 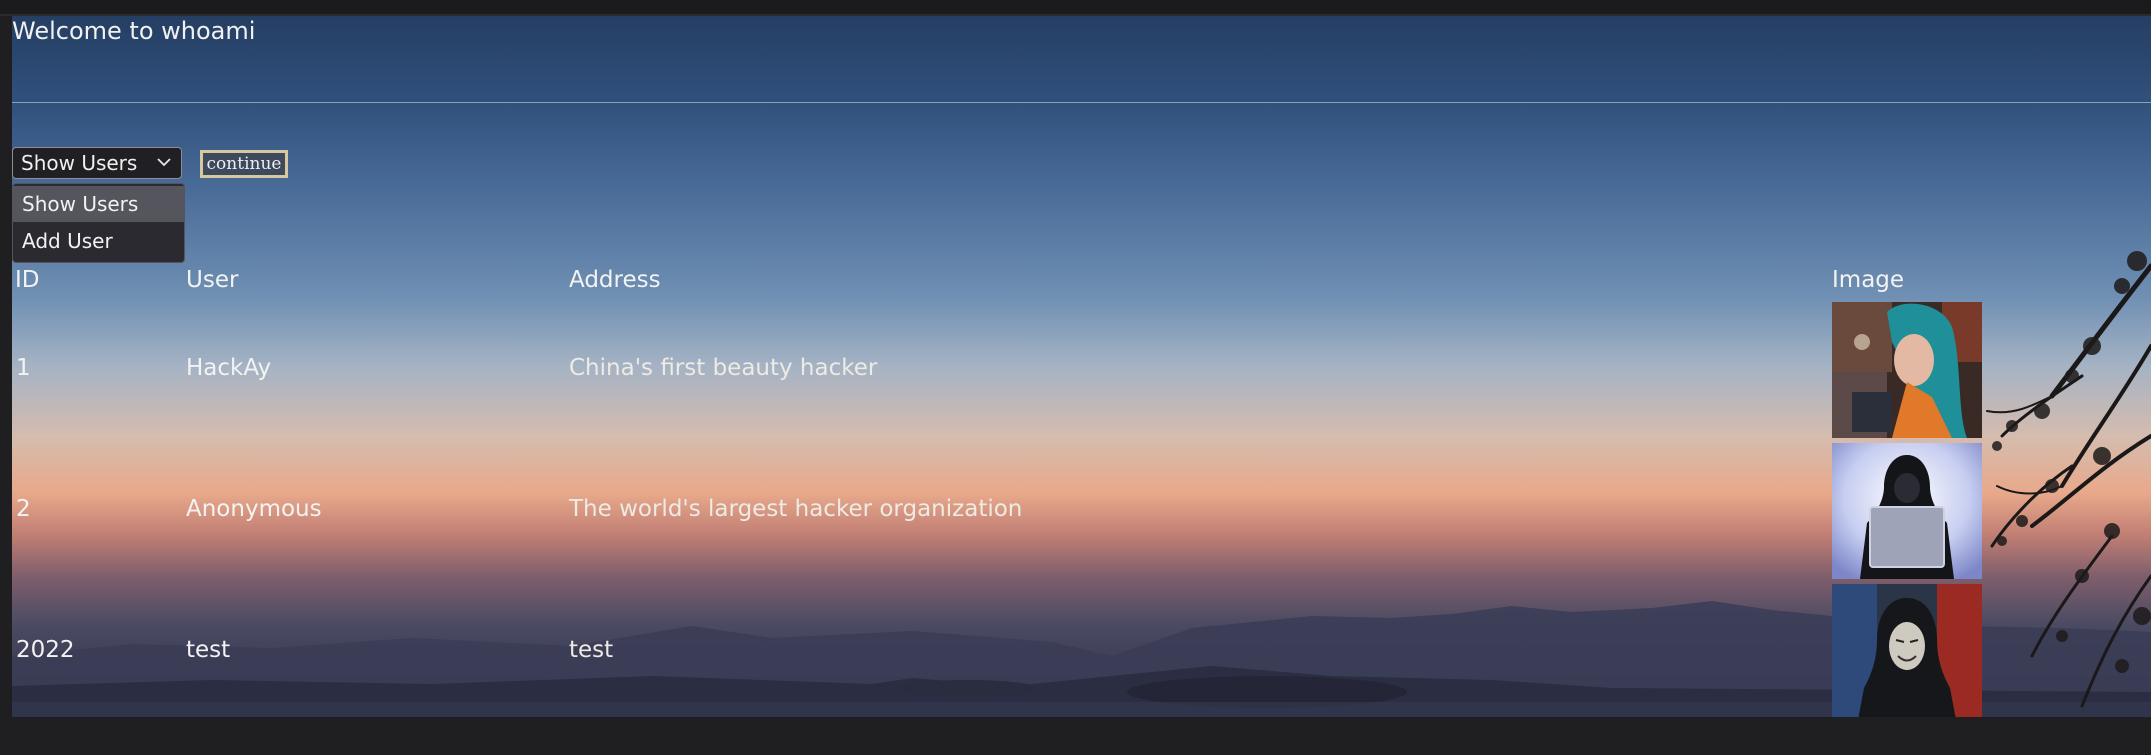 What do you see at coordinates (1907, 511) in the screenshot?
I see `row-2-image` at bounding box center [1907, 511].